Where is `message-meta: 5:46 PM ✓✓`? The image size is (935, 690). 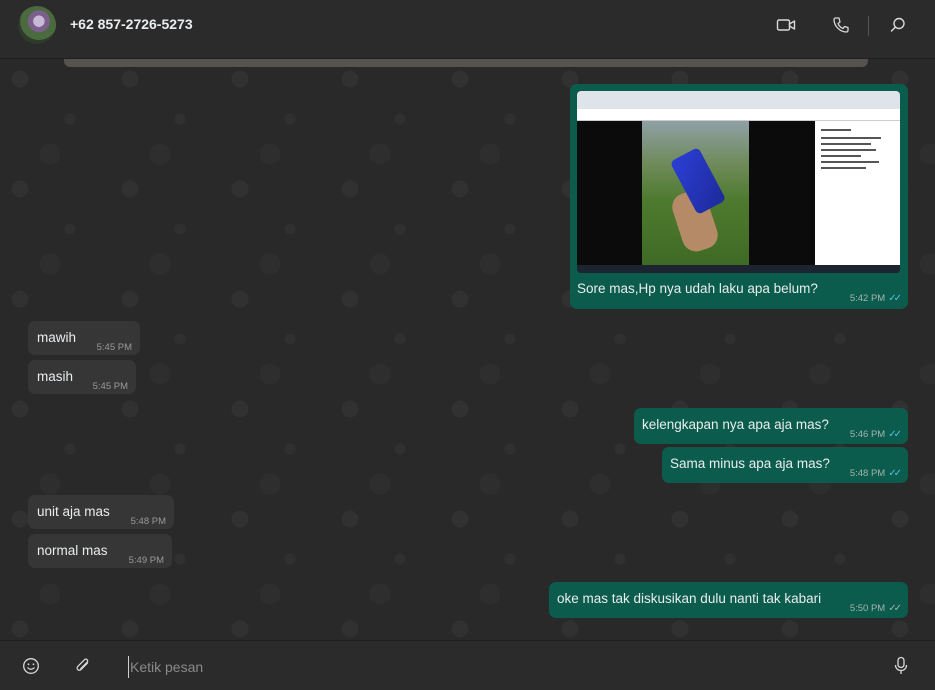
message-meta: 5:46 PM ✓✓ is located at coordinates (875, 434).